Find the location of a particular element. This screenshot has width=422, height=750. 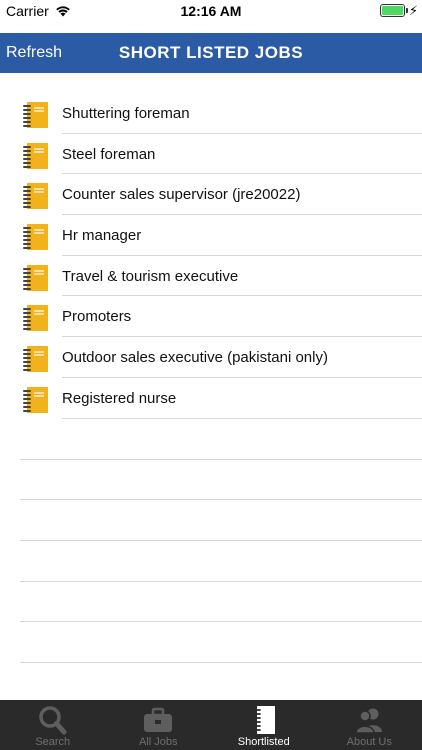

tab-shortlisted: Shortlisted is located at coordinates (264, 725).